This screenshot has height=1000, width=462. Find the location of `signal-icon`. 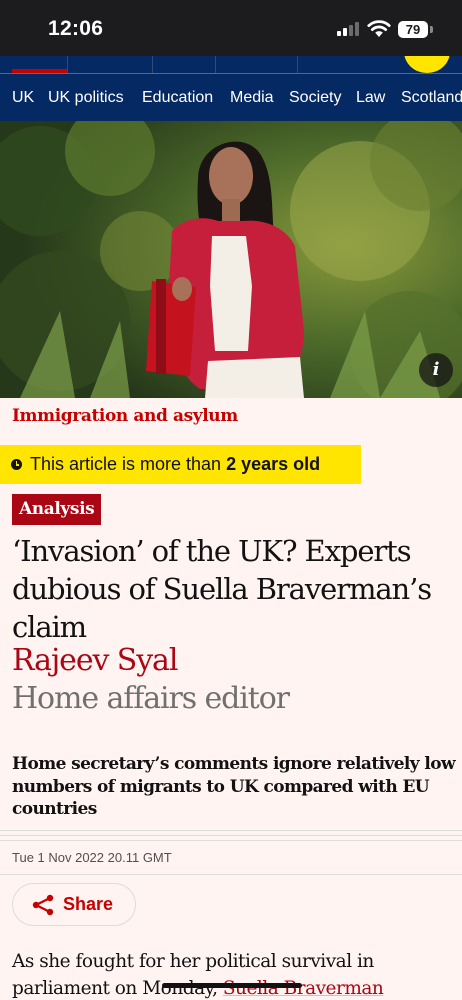

signal-icon is located at coordinates (349, 29).